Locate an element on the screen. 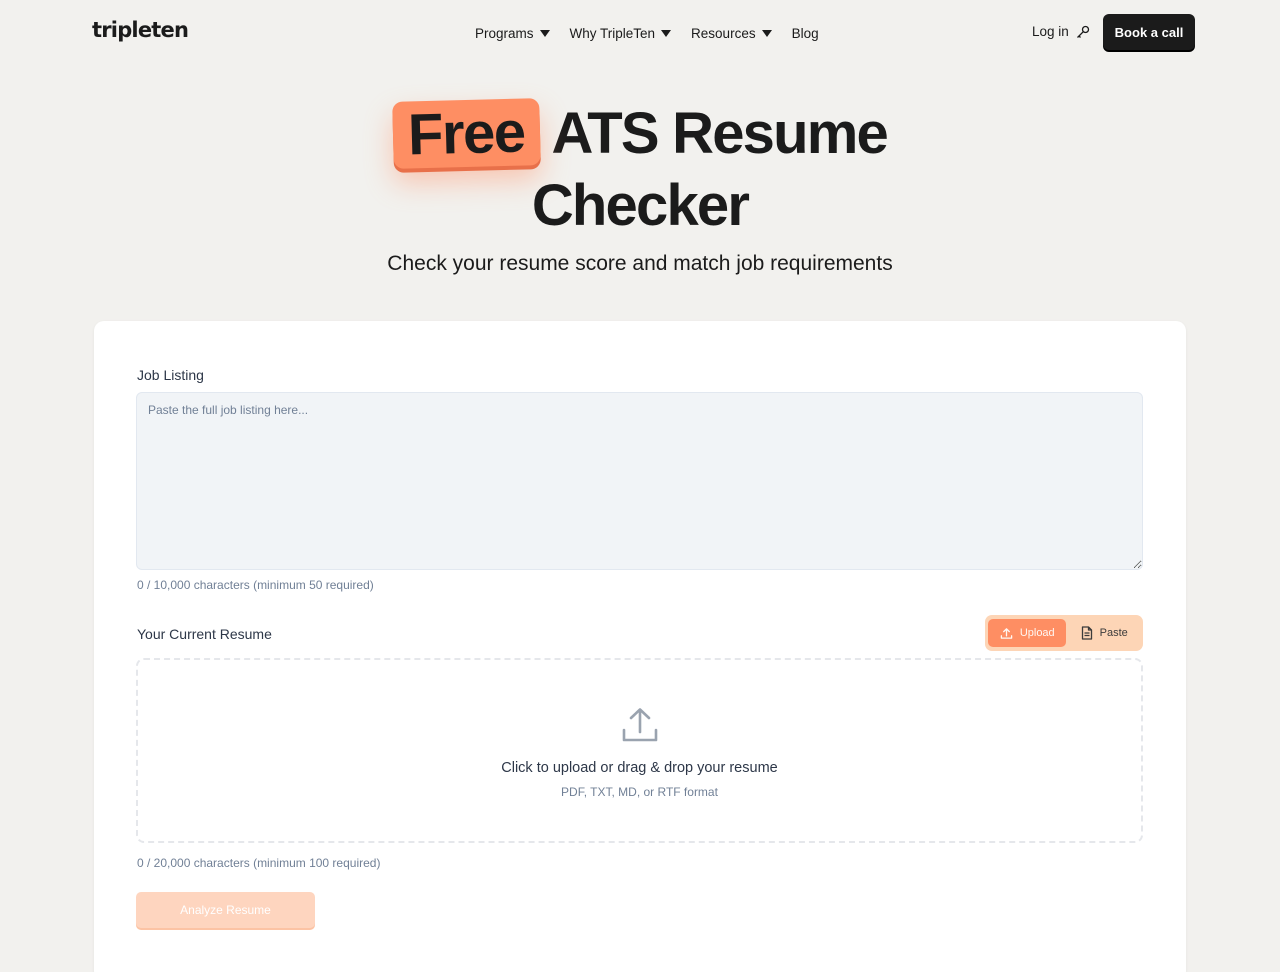 Image resolution: width=1280 pixels, height=972 pixels. book-a-call-button: Book a call is located at coordinates (1149, 32).